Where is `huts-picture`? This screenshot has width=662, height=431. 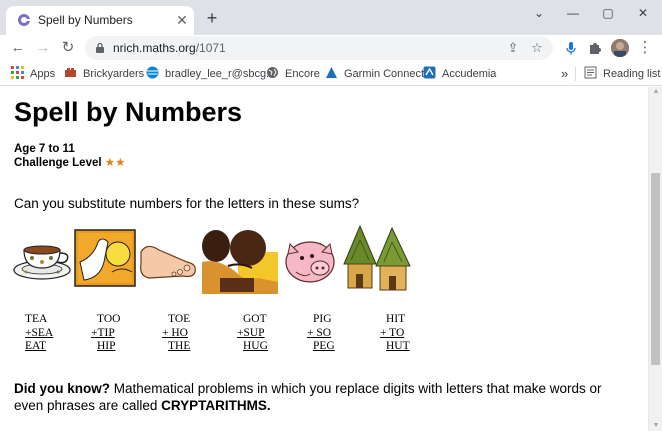
huts-picture is located at coordinates (377, 257).